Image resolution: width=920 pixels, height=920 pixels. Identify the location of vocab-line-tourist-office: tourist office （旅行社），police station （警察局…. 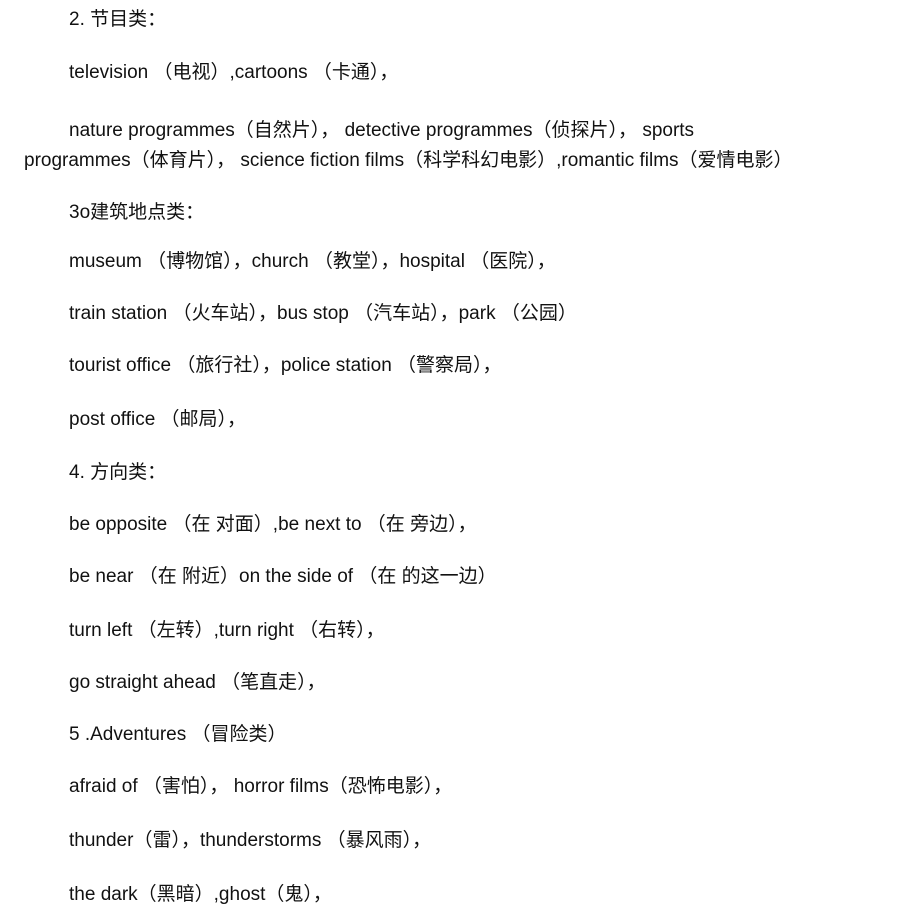
(285, 365).